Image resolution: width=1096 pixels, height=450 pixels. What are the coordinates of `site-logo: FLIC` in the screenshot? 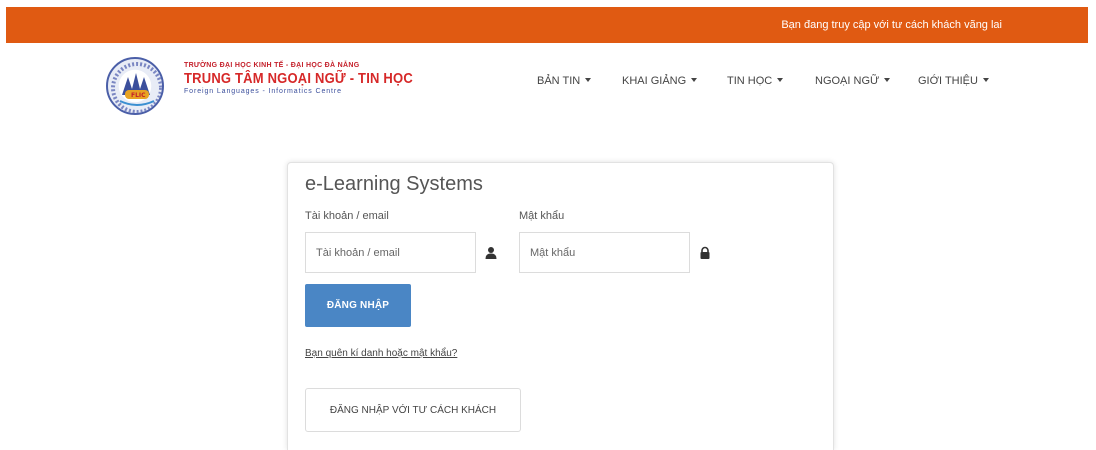 It's located at (135, 86).